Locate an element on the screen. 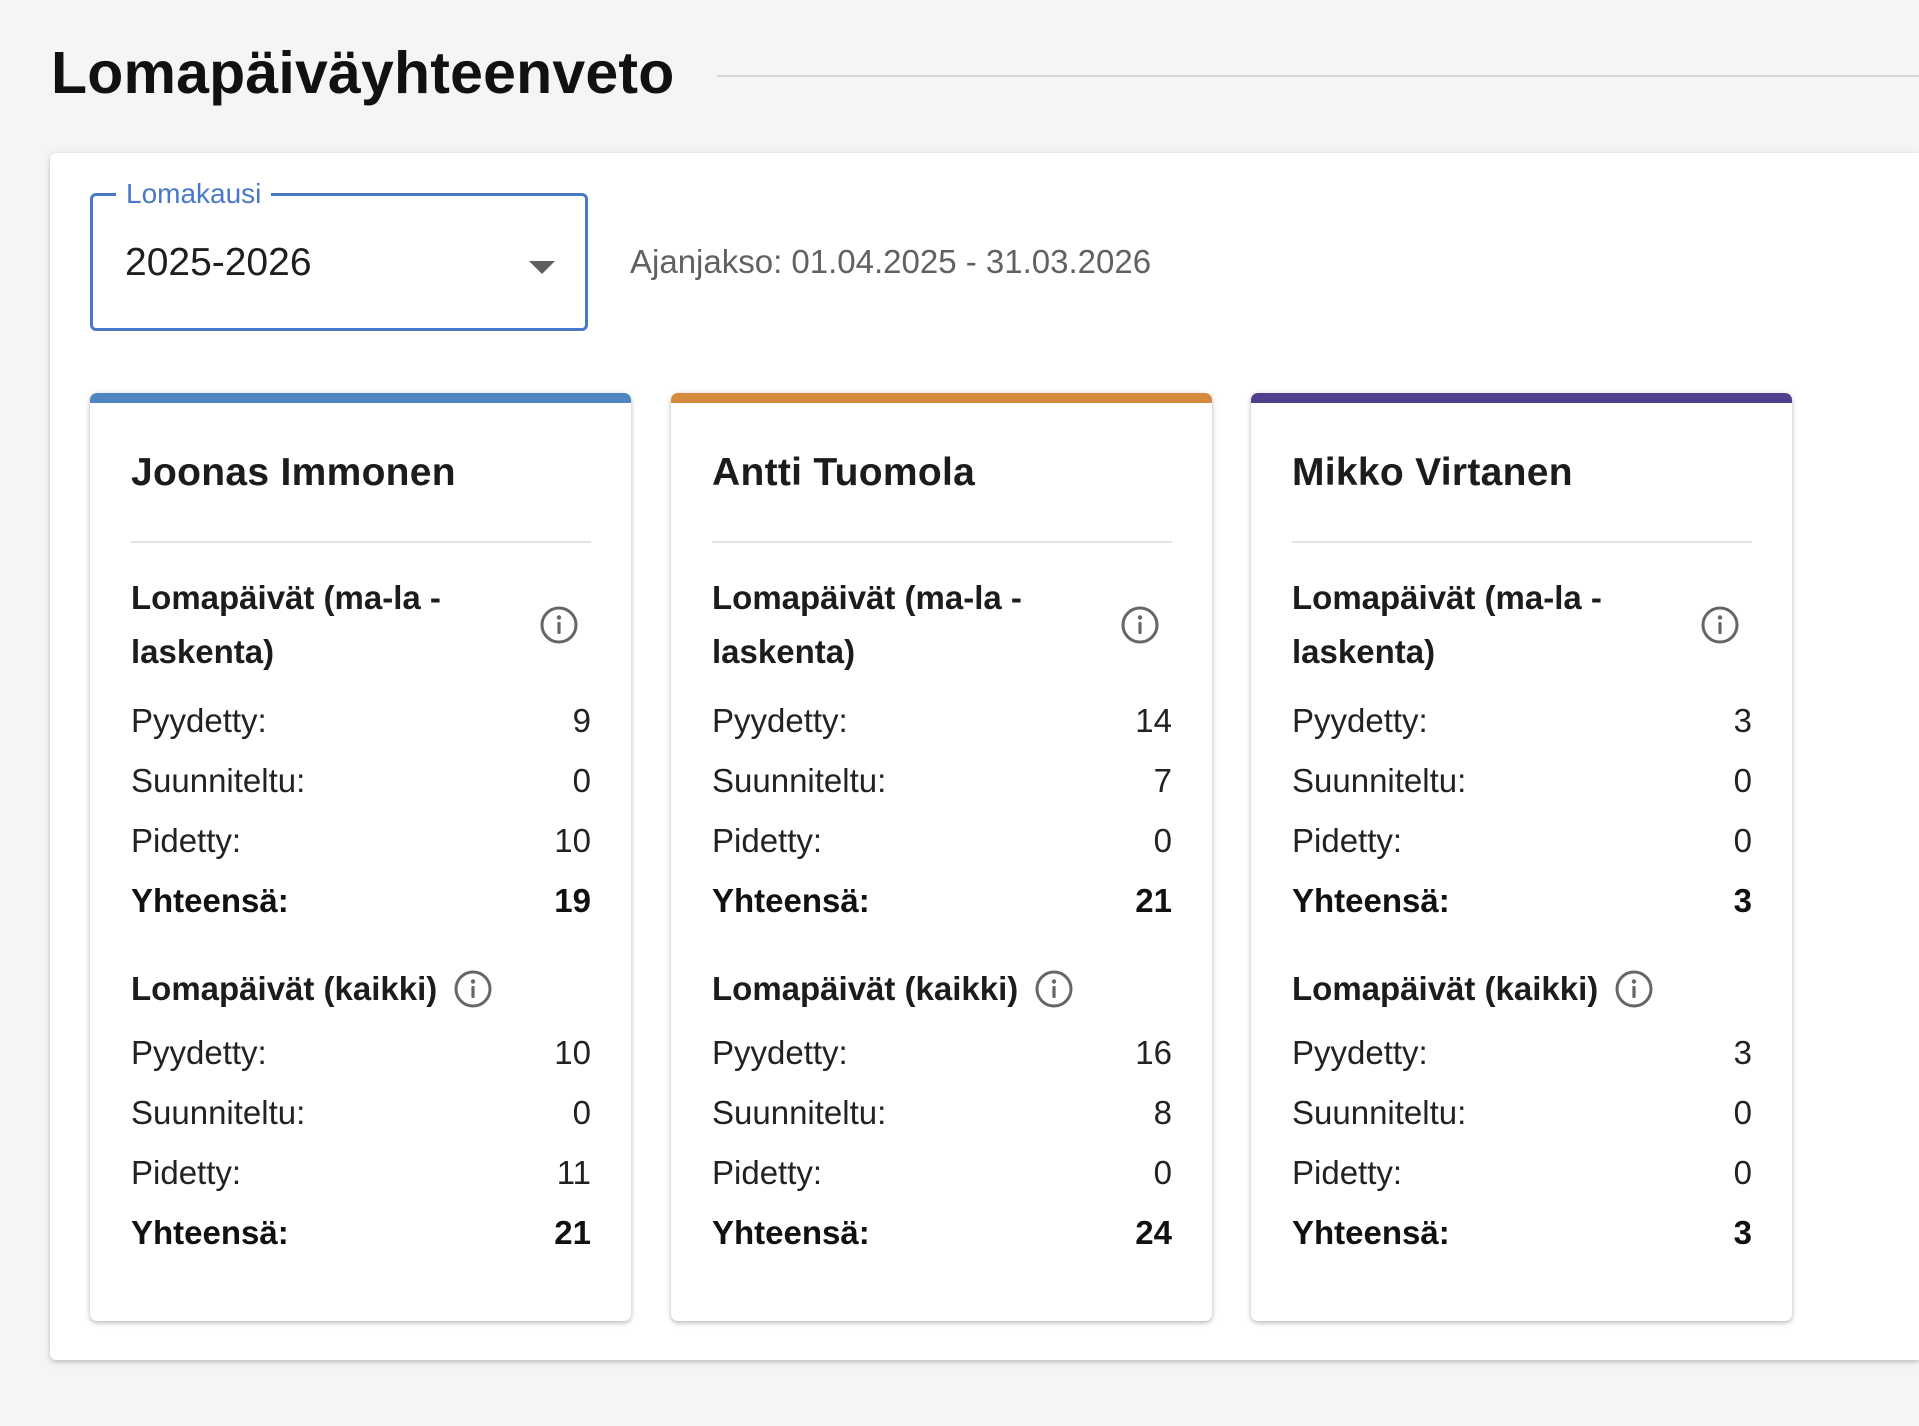 The height and width of the screenshot is (1426, 1919). stat-row-requested: Pyydetty: 9 is located at coordinates (361, 721).